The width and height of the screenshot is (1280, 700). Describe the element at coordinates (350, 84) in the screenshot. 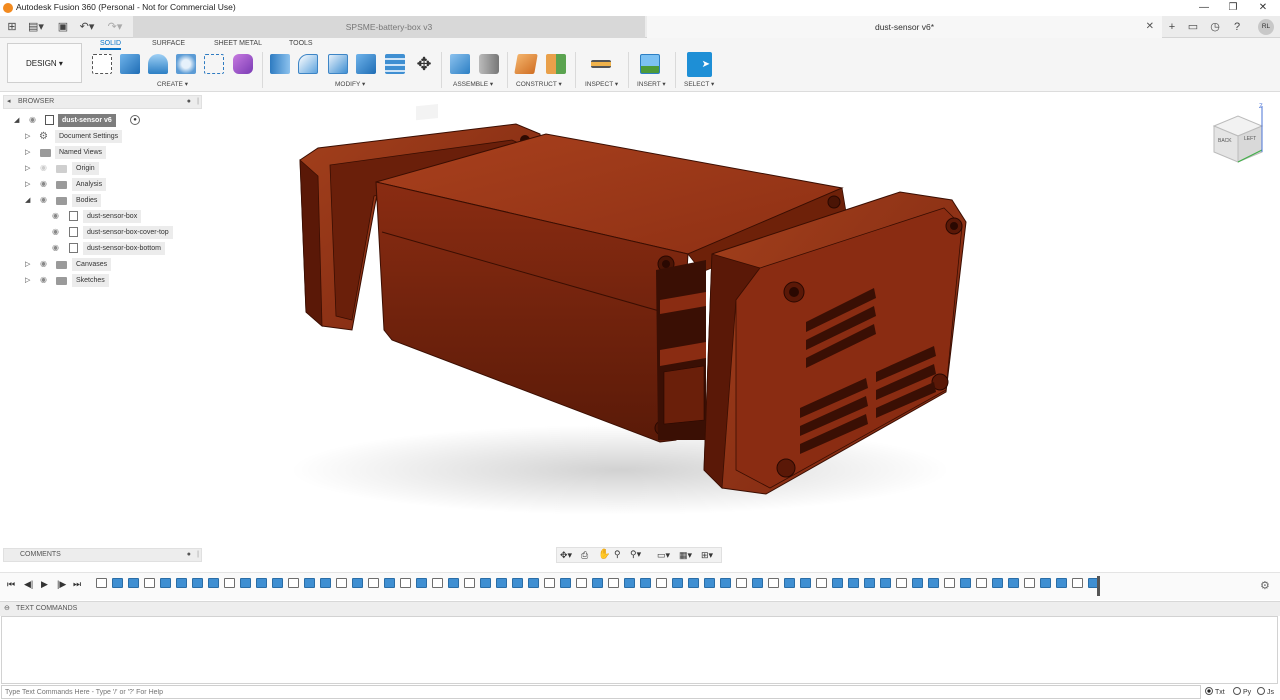

I see `modify-menu: MODIFY ▾` at that location.